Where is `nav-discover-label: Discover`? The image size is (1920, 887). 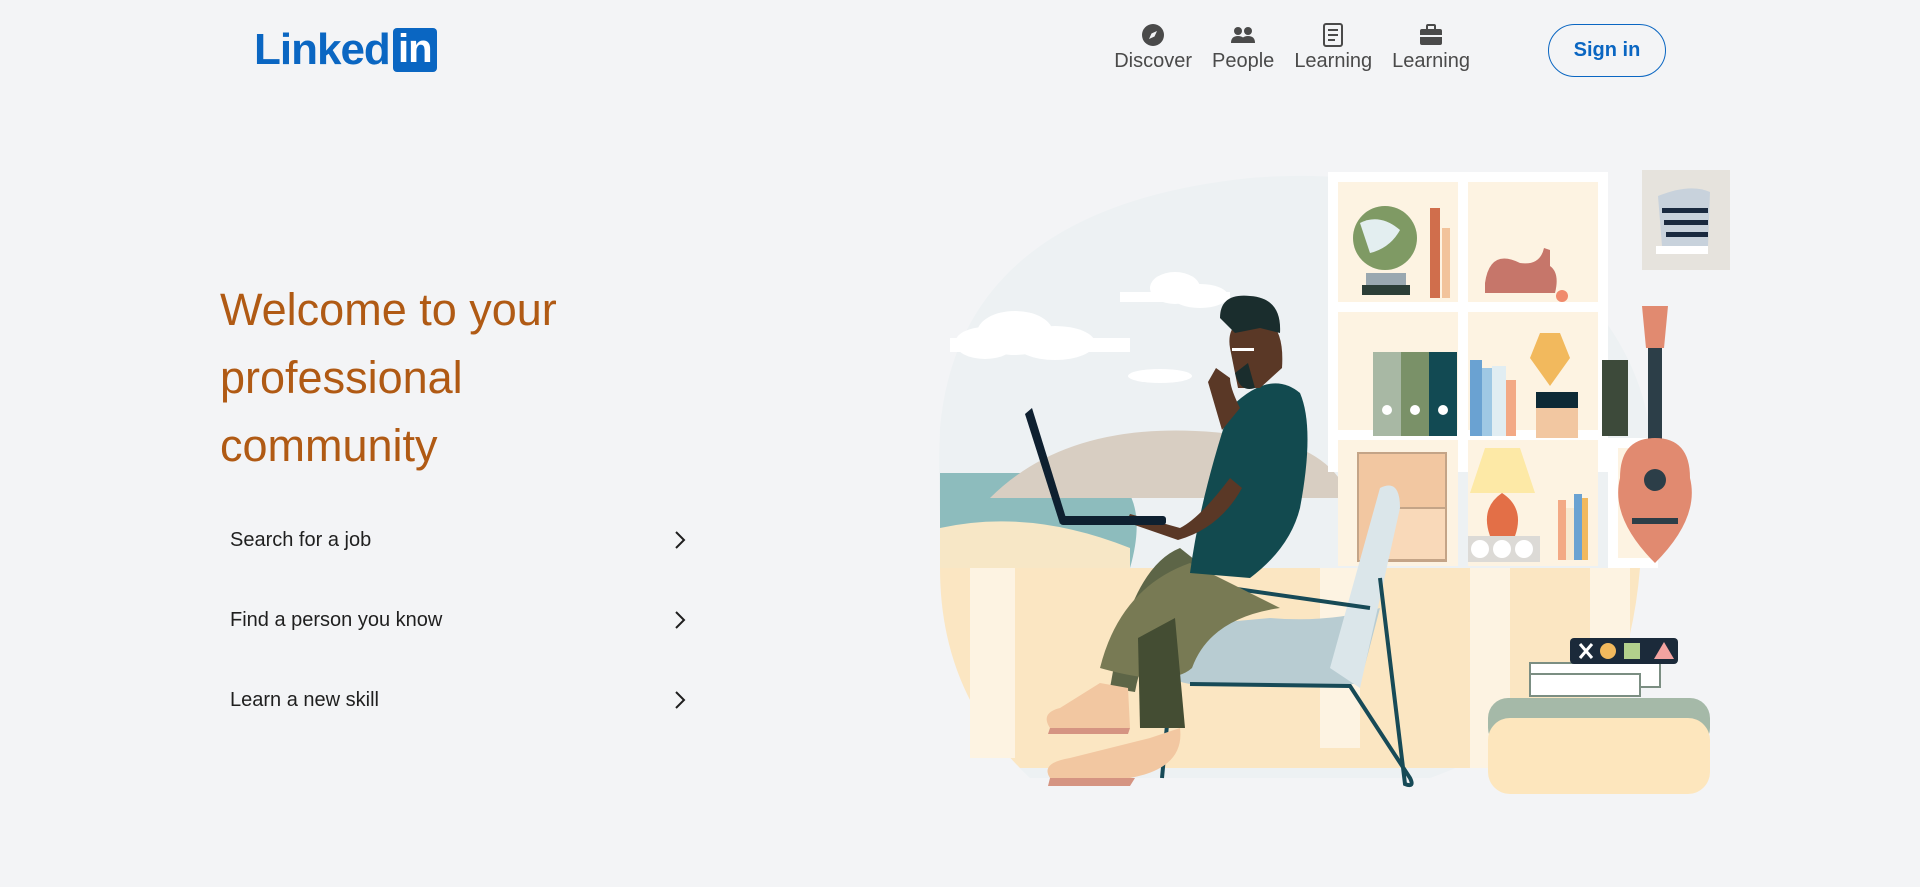
nav-discover-label: Discover is located at coordinates (1153, 61).